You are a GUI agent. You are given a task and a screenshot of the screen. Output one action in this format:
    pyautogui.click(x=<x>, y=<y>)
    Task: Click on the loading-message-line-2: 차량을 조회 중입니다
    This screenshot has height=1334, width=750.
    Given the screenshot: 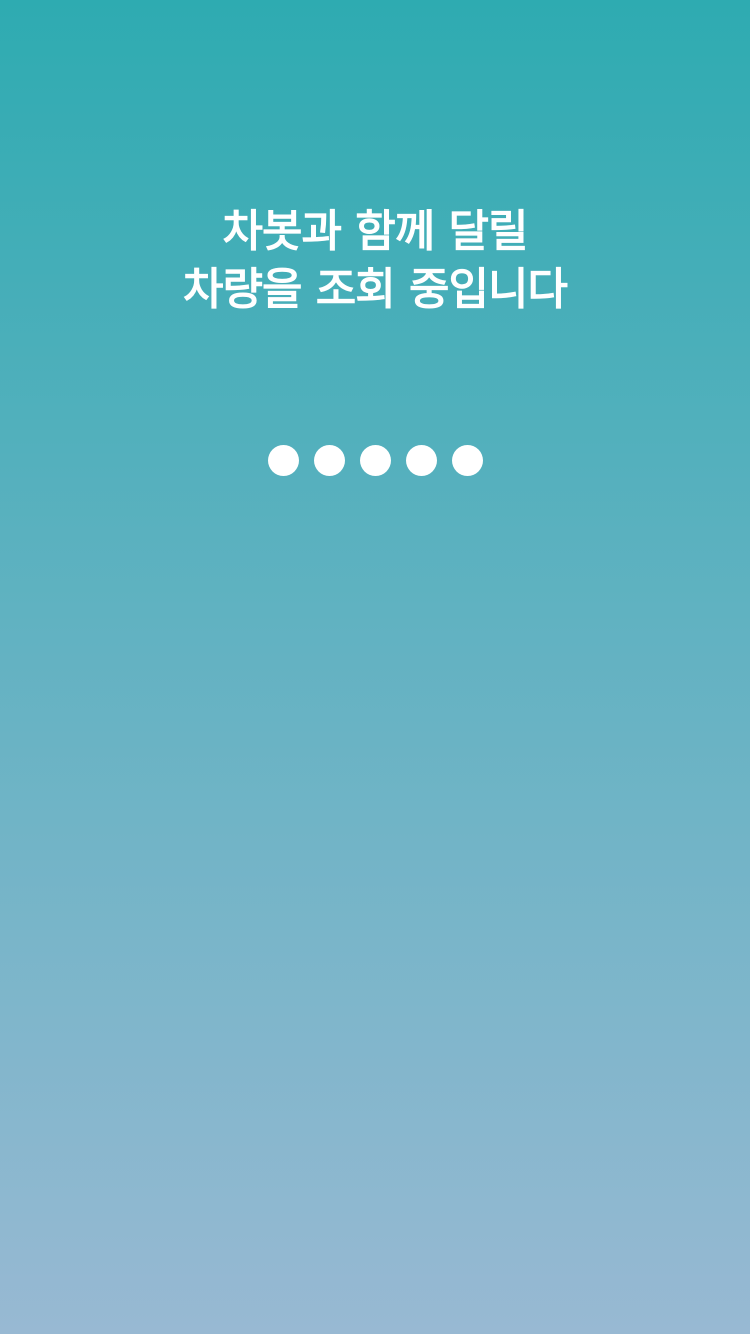 What is the action you would take?
    pyautogui.click(x=375, y=289)
    